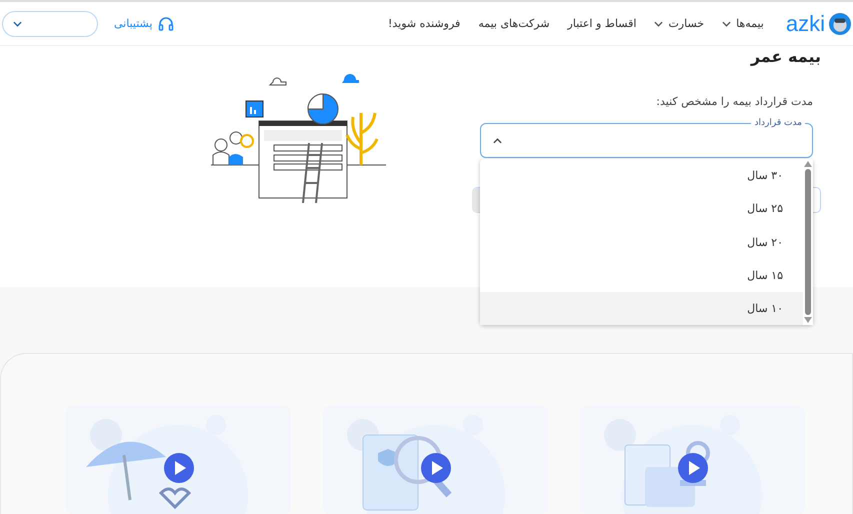  What do you see at coordinates (641, 209) in the screenshot?
I see `option-item: ۲۵ سال` at bounding box center [641, 209].